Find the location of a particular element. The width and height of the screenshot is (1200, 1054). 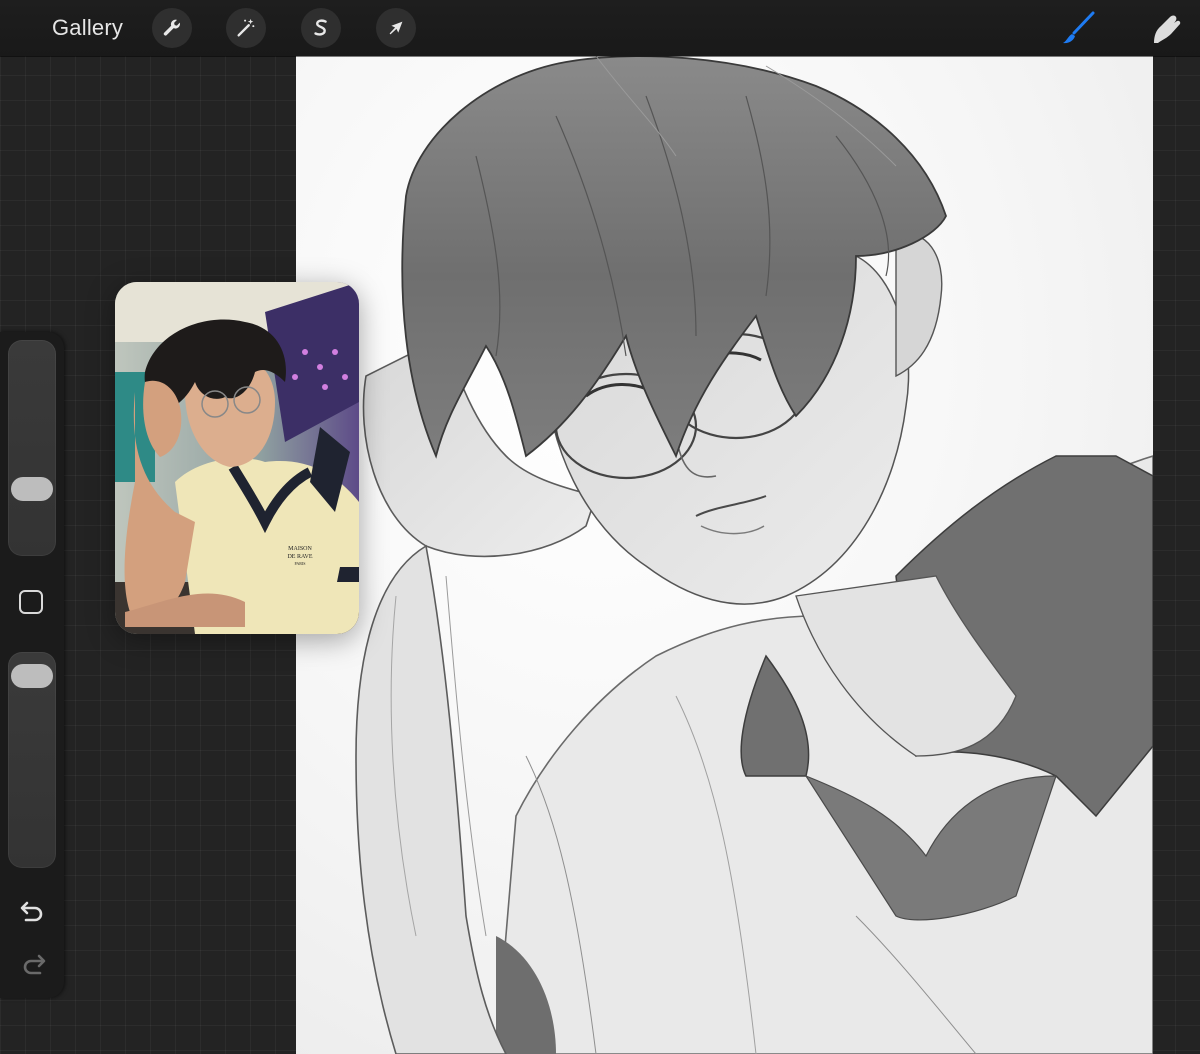

selection-button is located at coordinates (321, 28).